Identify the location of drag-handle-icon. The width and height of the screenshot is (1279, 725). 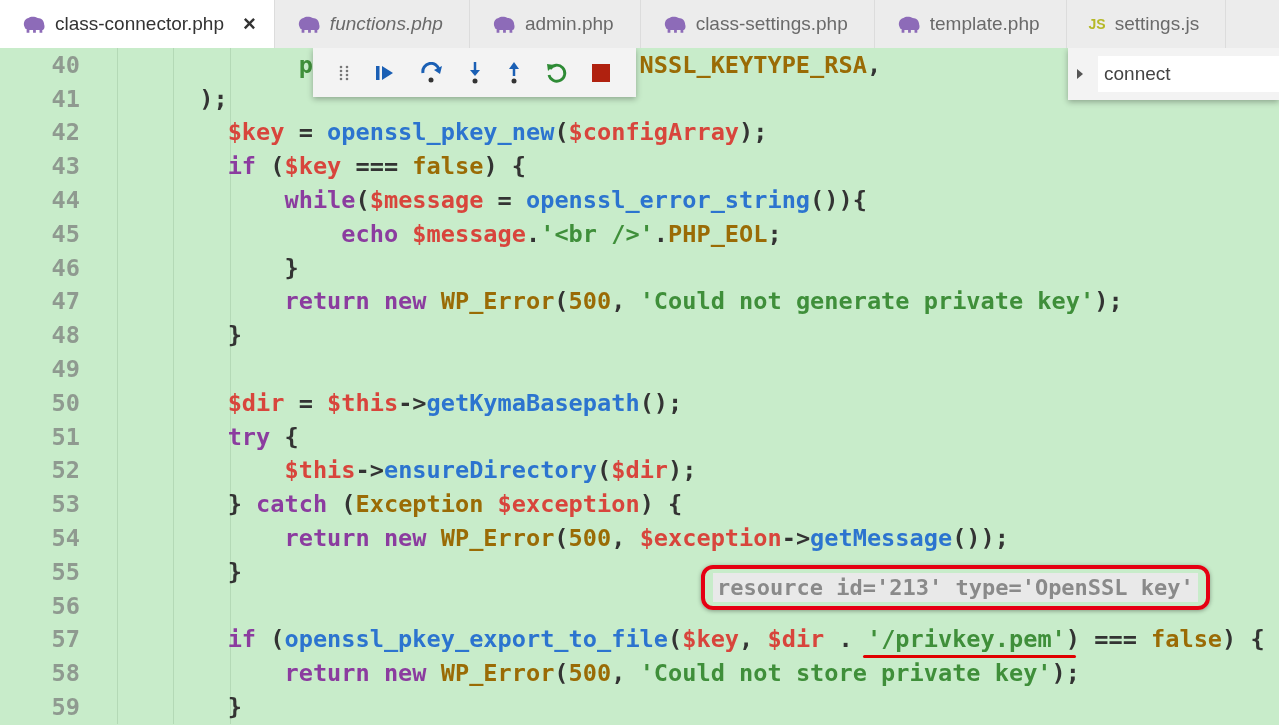
(344, 72).